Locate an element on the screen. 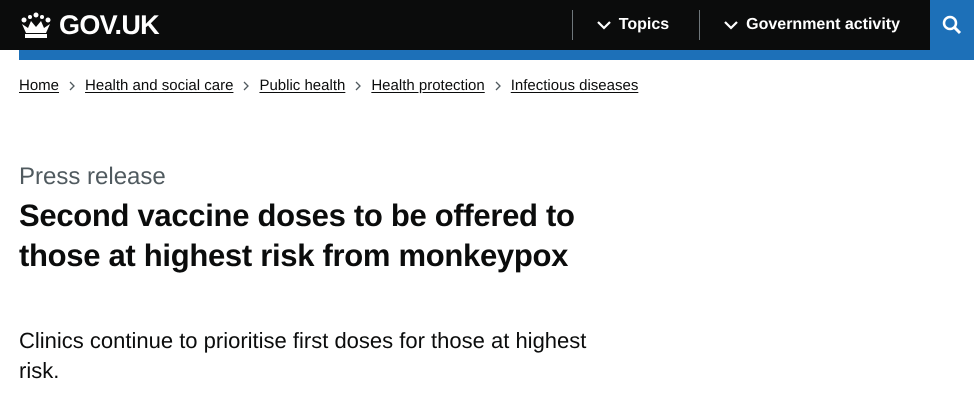 The image size is (974, 403). search-icon is located at coordinates (952, 25).